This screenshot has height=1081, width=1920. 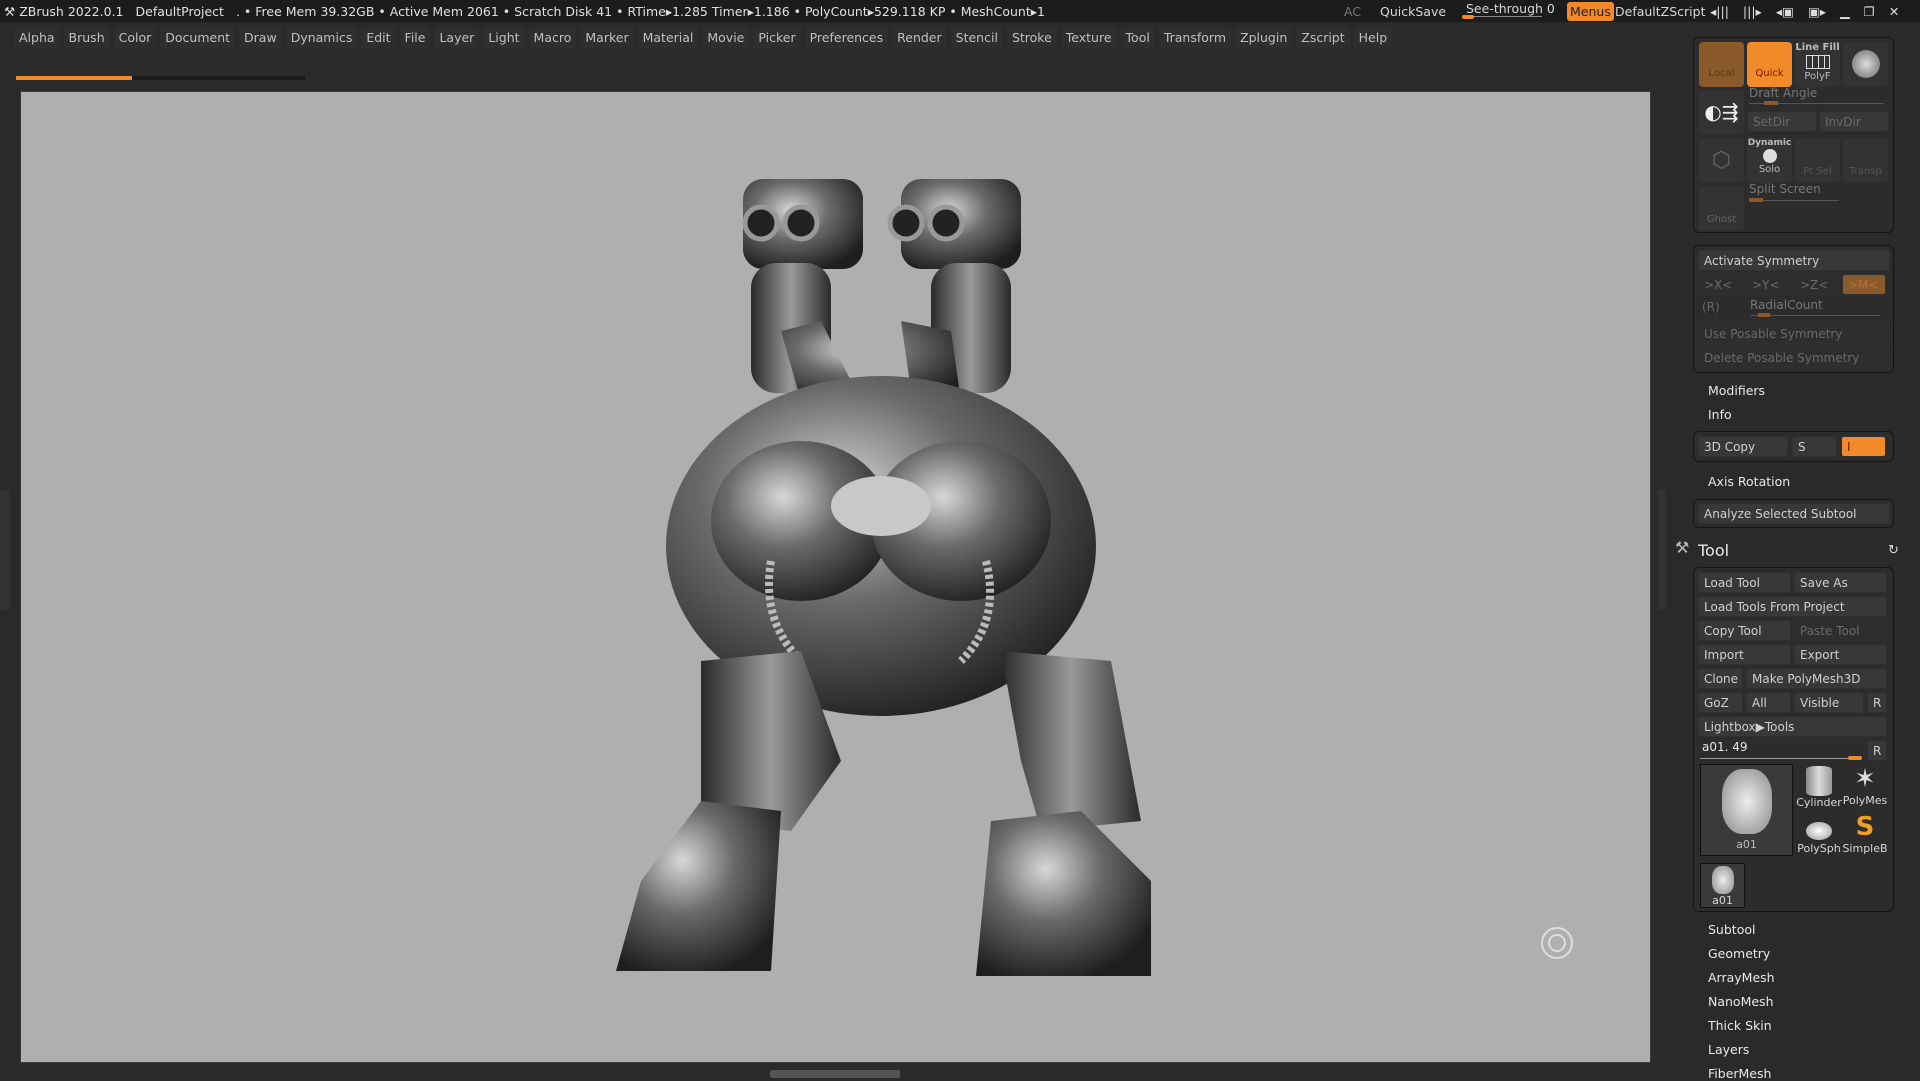 I want to click on goz-all-button: All, so click(x=1768, y=702).